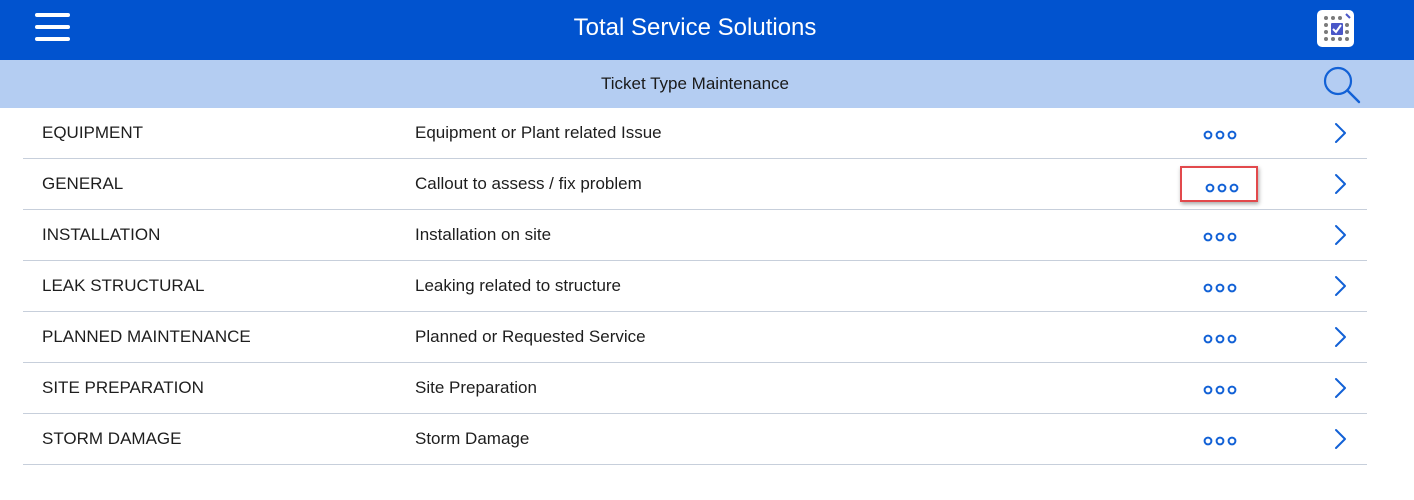  I want to click on top-app-bar: Total Service Solutions, so click(707, 30).